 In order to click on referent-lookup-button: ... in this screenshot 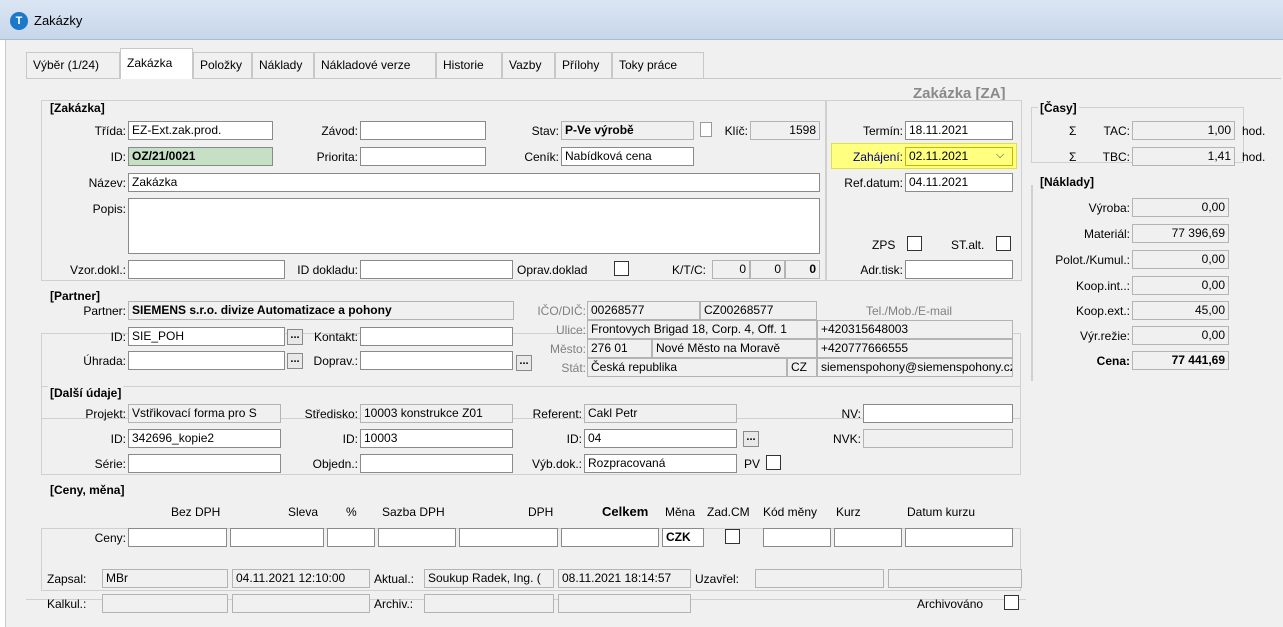, I will do `click(751, 439)`.